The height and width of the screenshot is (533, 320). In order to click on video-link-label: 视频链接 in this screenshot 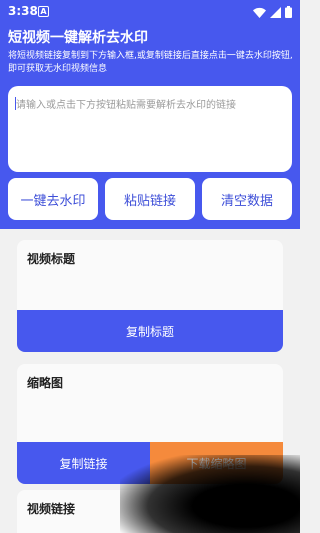, I will do `click(51, 509)`.